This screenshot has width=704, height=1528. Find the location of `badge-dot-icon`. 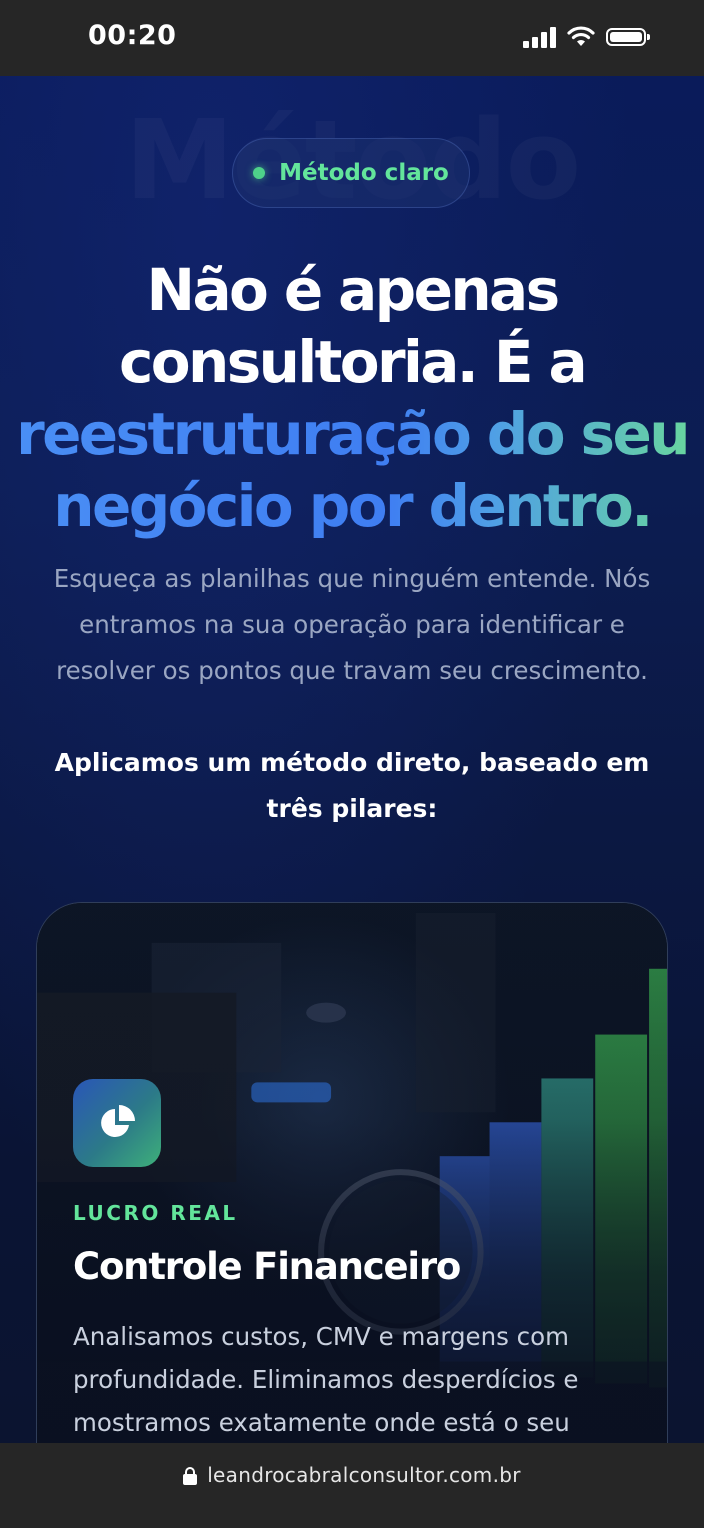

badge-dot-icon is located at coordinates (259, 173).